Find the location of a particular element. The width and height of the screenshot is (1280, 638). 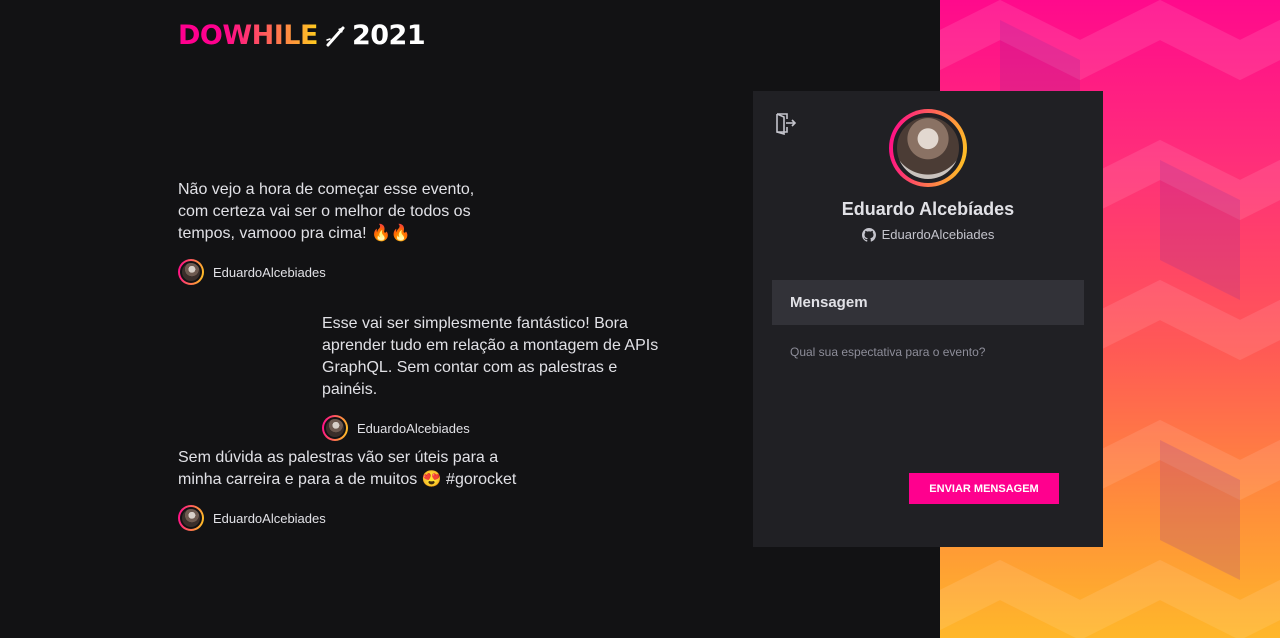

send-message-button: ENVIAR MENSAGEM is located at coordinates (984, 488).